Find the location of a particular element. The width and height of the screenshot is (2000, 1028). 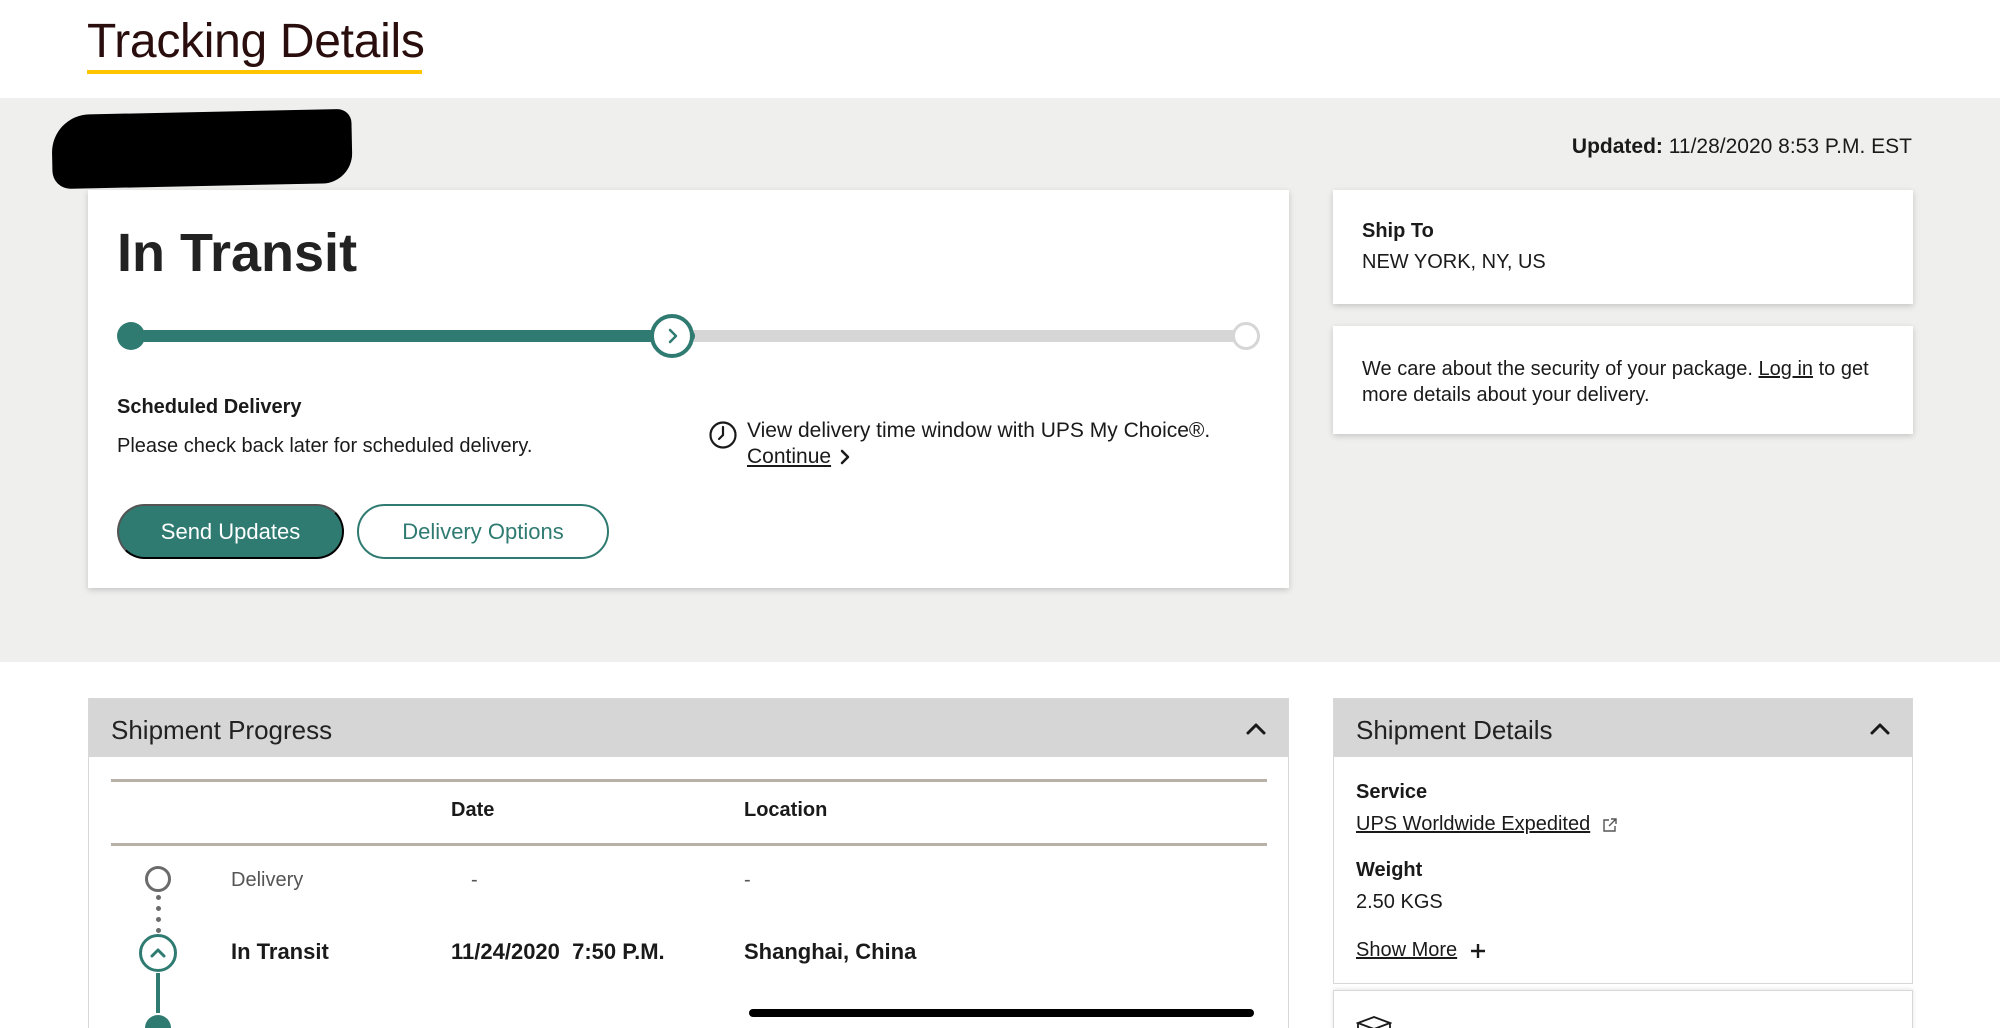

column-header-date: Date is located at coordinates (473, 810).